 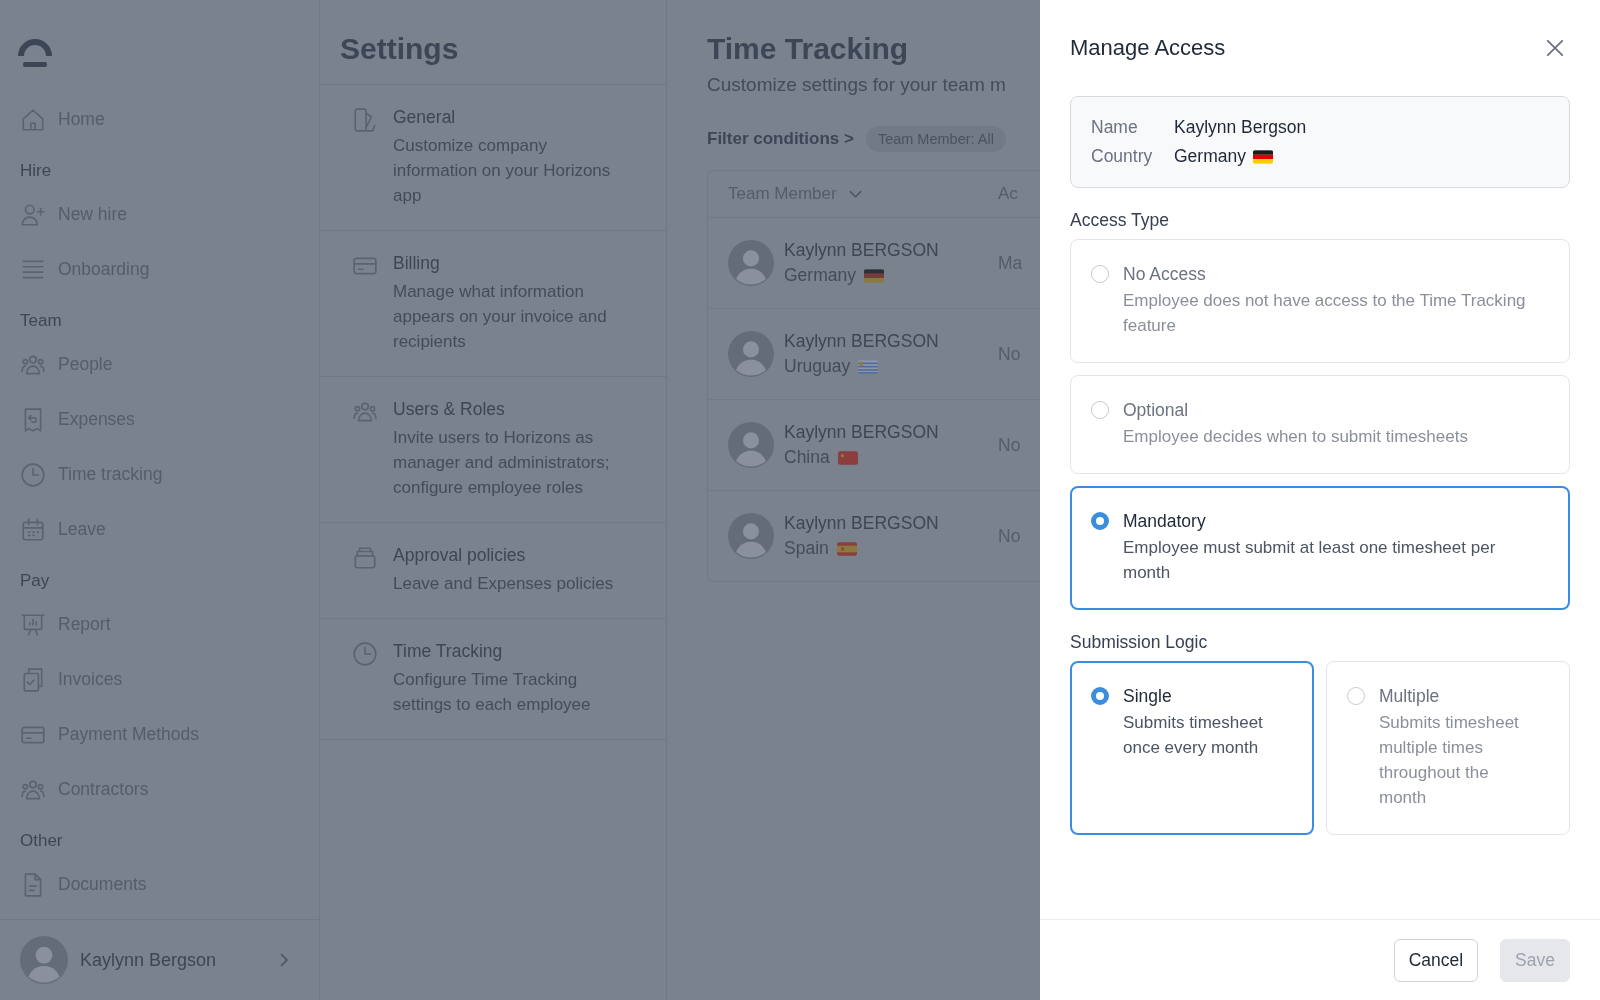 I want to click on settings-item-title: Time Tracking, so click(x=448, y=651).